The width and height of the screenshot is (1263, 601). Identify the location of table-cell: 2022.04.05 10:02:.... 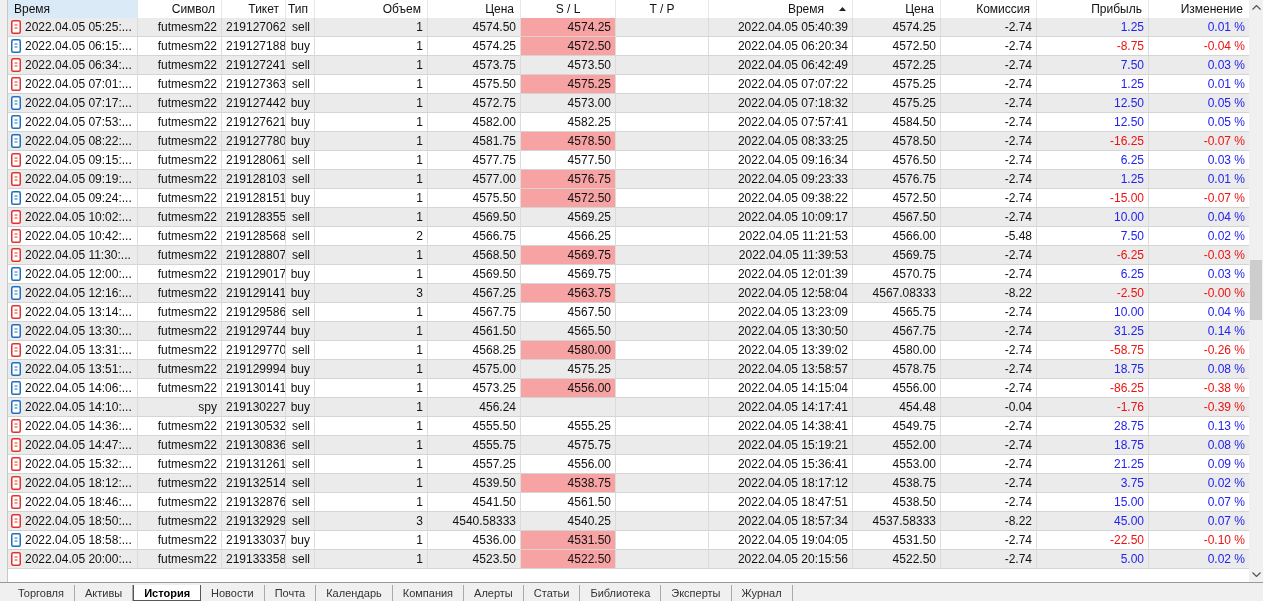
(73, 217).